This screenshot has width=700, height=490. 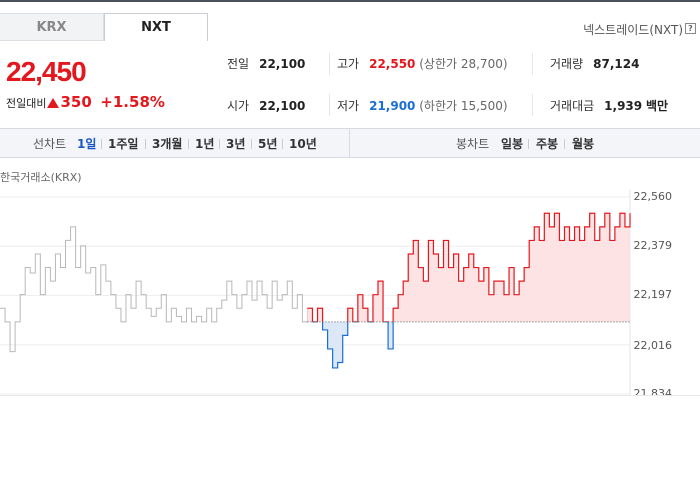 I want to click on y-tick-label: 22,197, so click(x=653, y=294).